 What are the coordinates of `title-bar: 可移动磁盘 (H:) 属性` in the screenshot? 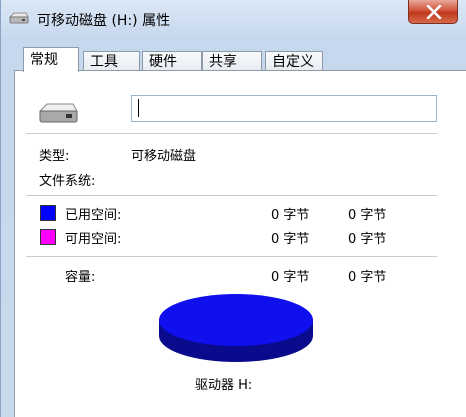 It's located at (233, 18).